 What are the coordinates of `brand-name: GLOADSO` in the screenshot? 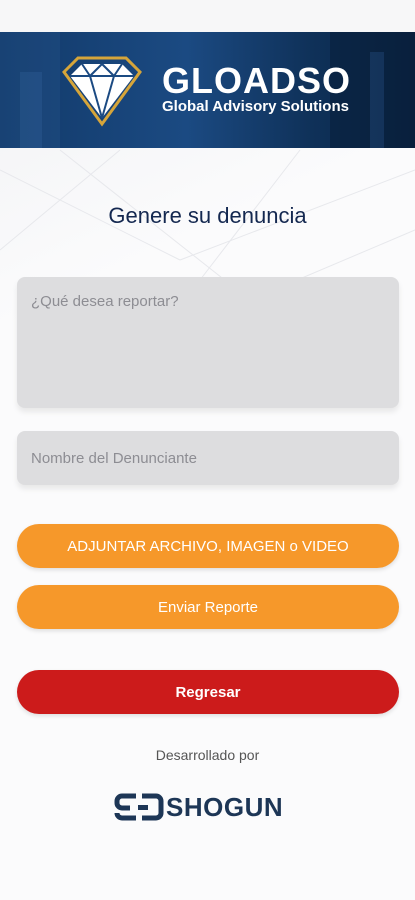 It's located at (257, 80).